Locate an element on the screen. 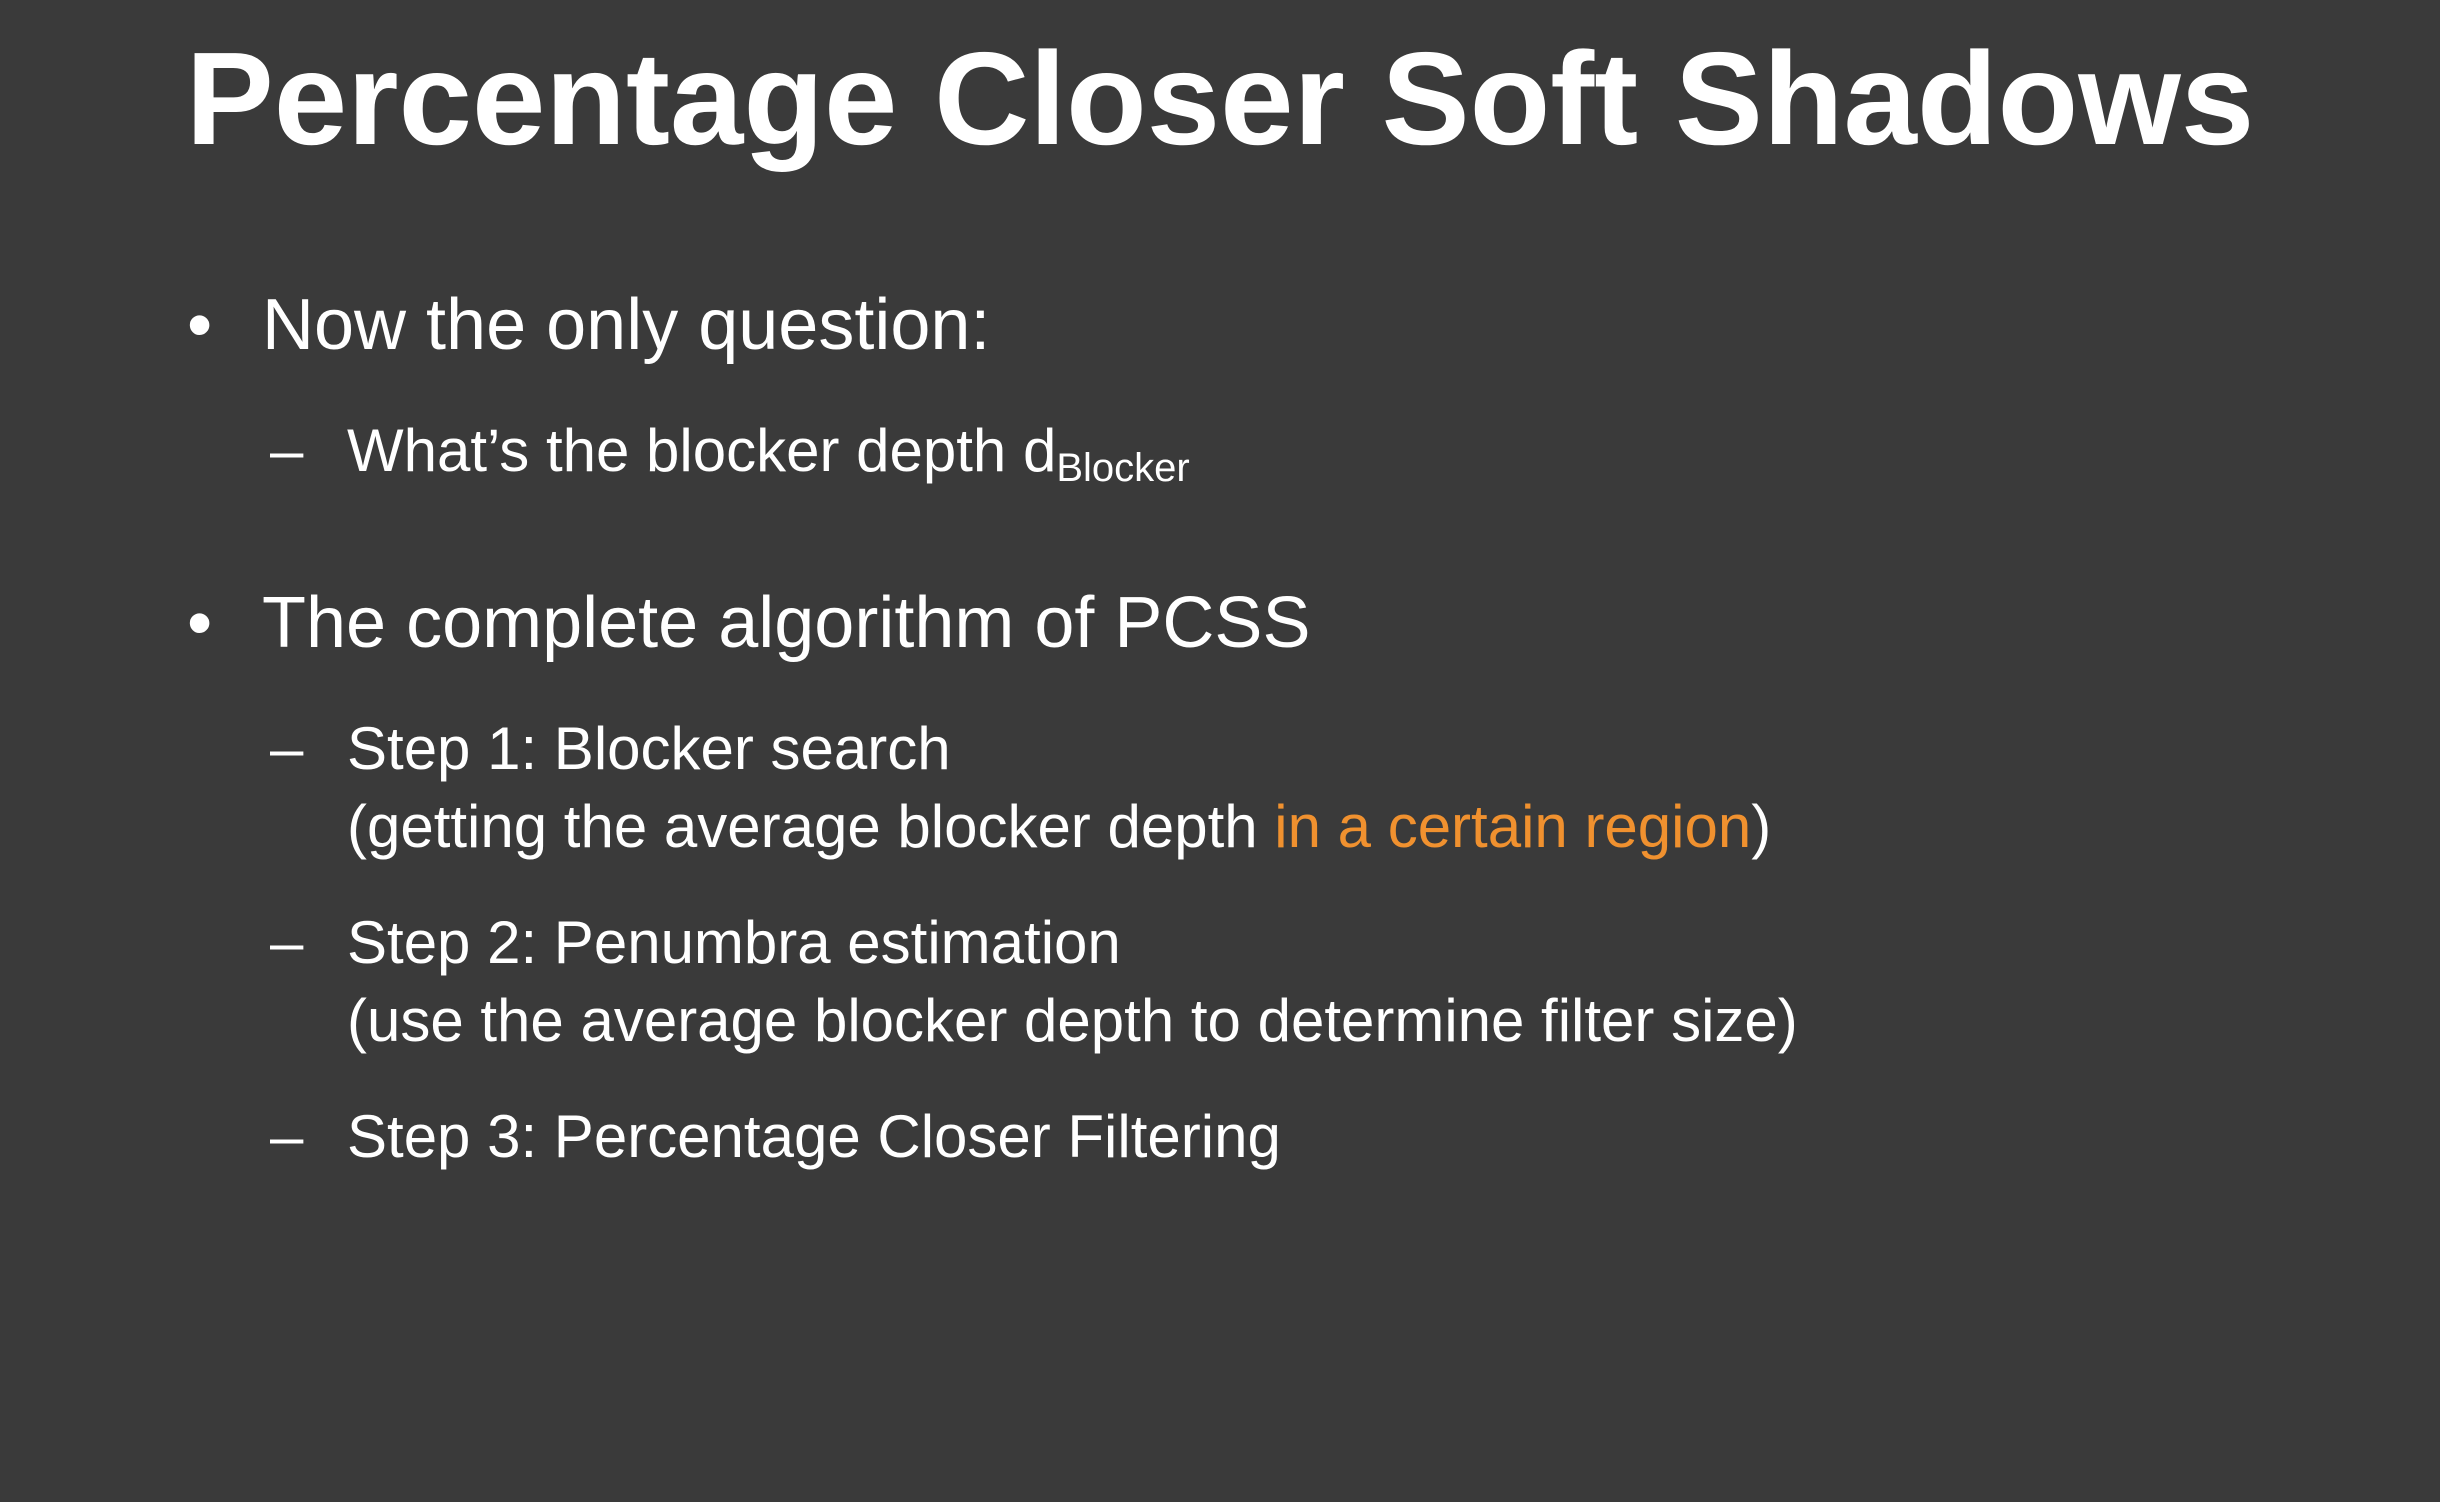  subscript-text: Blocker is located at coordinates (1123, 468).